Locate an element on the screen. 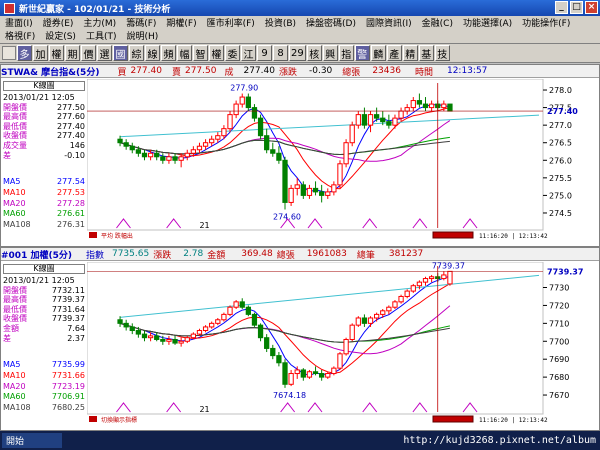 The width and height of the screenshot is (600, 450). toolbar-button-1: 加 is located at coordinates (40, 53).